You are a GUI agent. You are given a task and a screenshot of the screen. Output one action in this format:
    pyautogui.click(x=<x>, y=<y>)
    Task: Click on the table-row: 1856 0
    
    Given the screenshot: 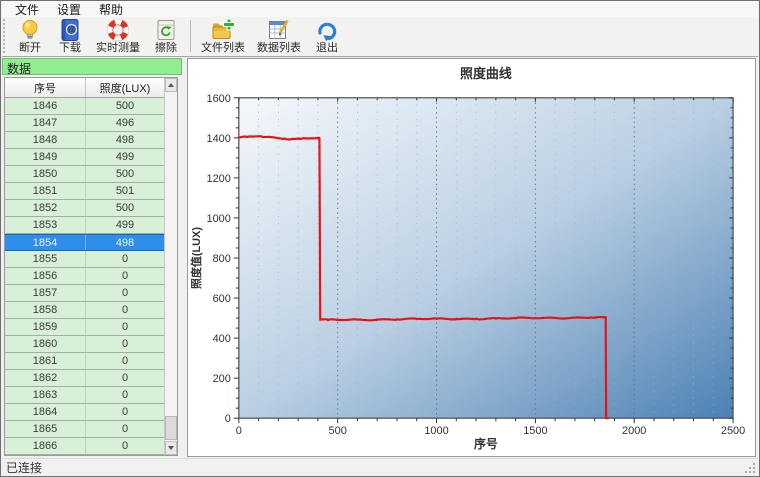 What is the action you would take?
    pyautogui.click(x=84, y=276)
    